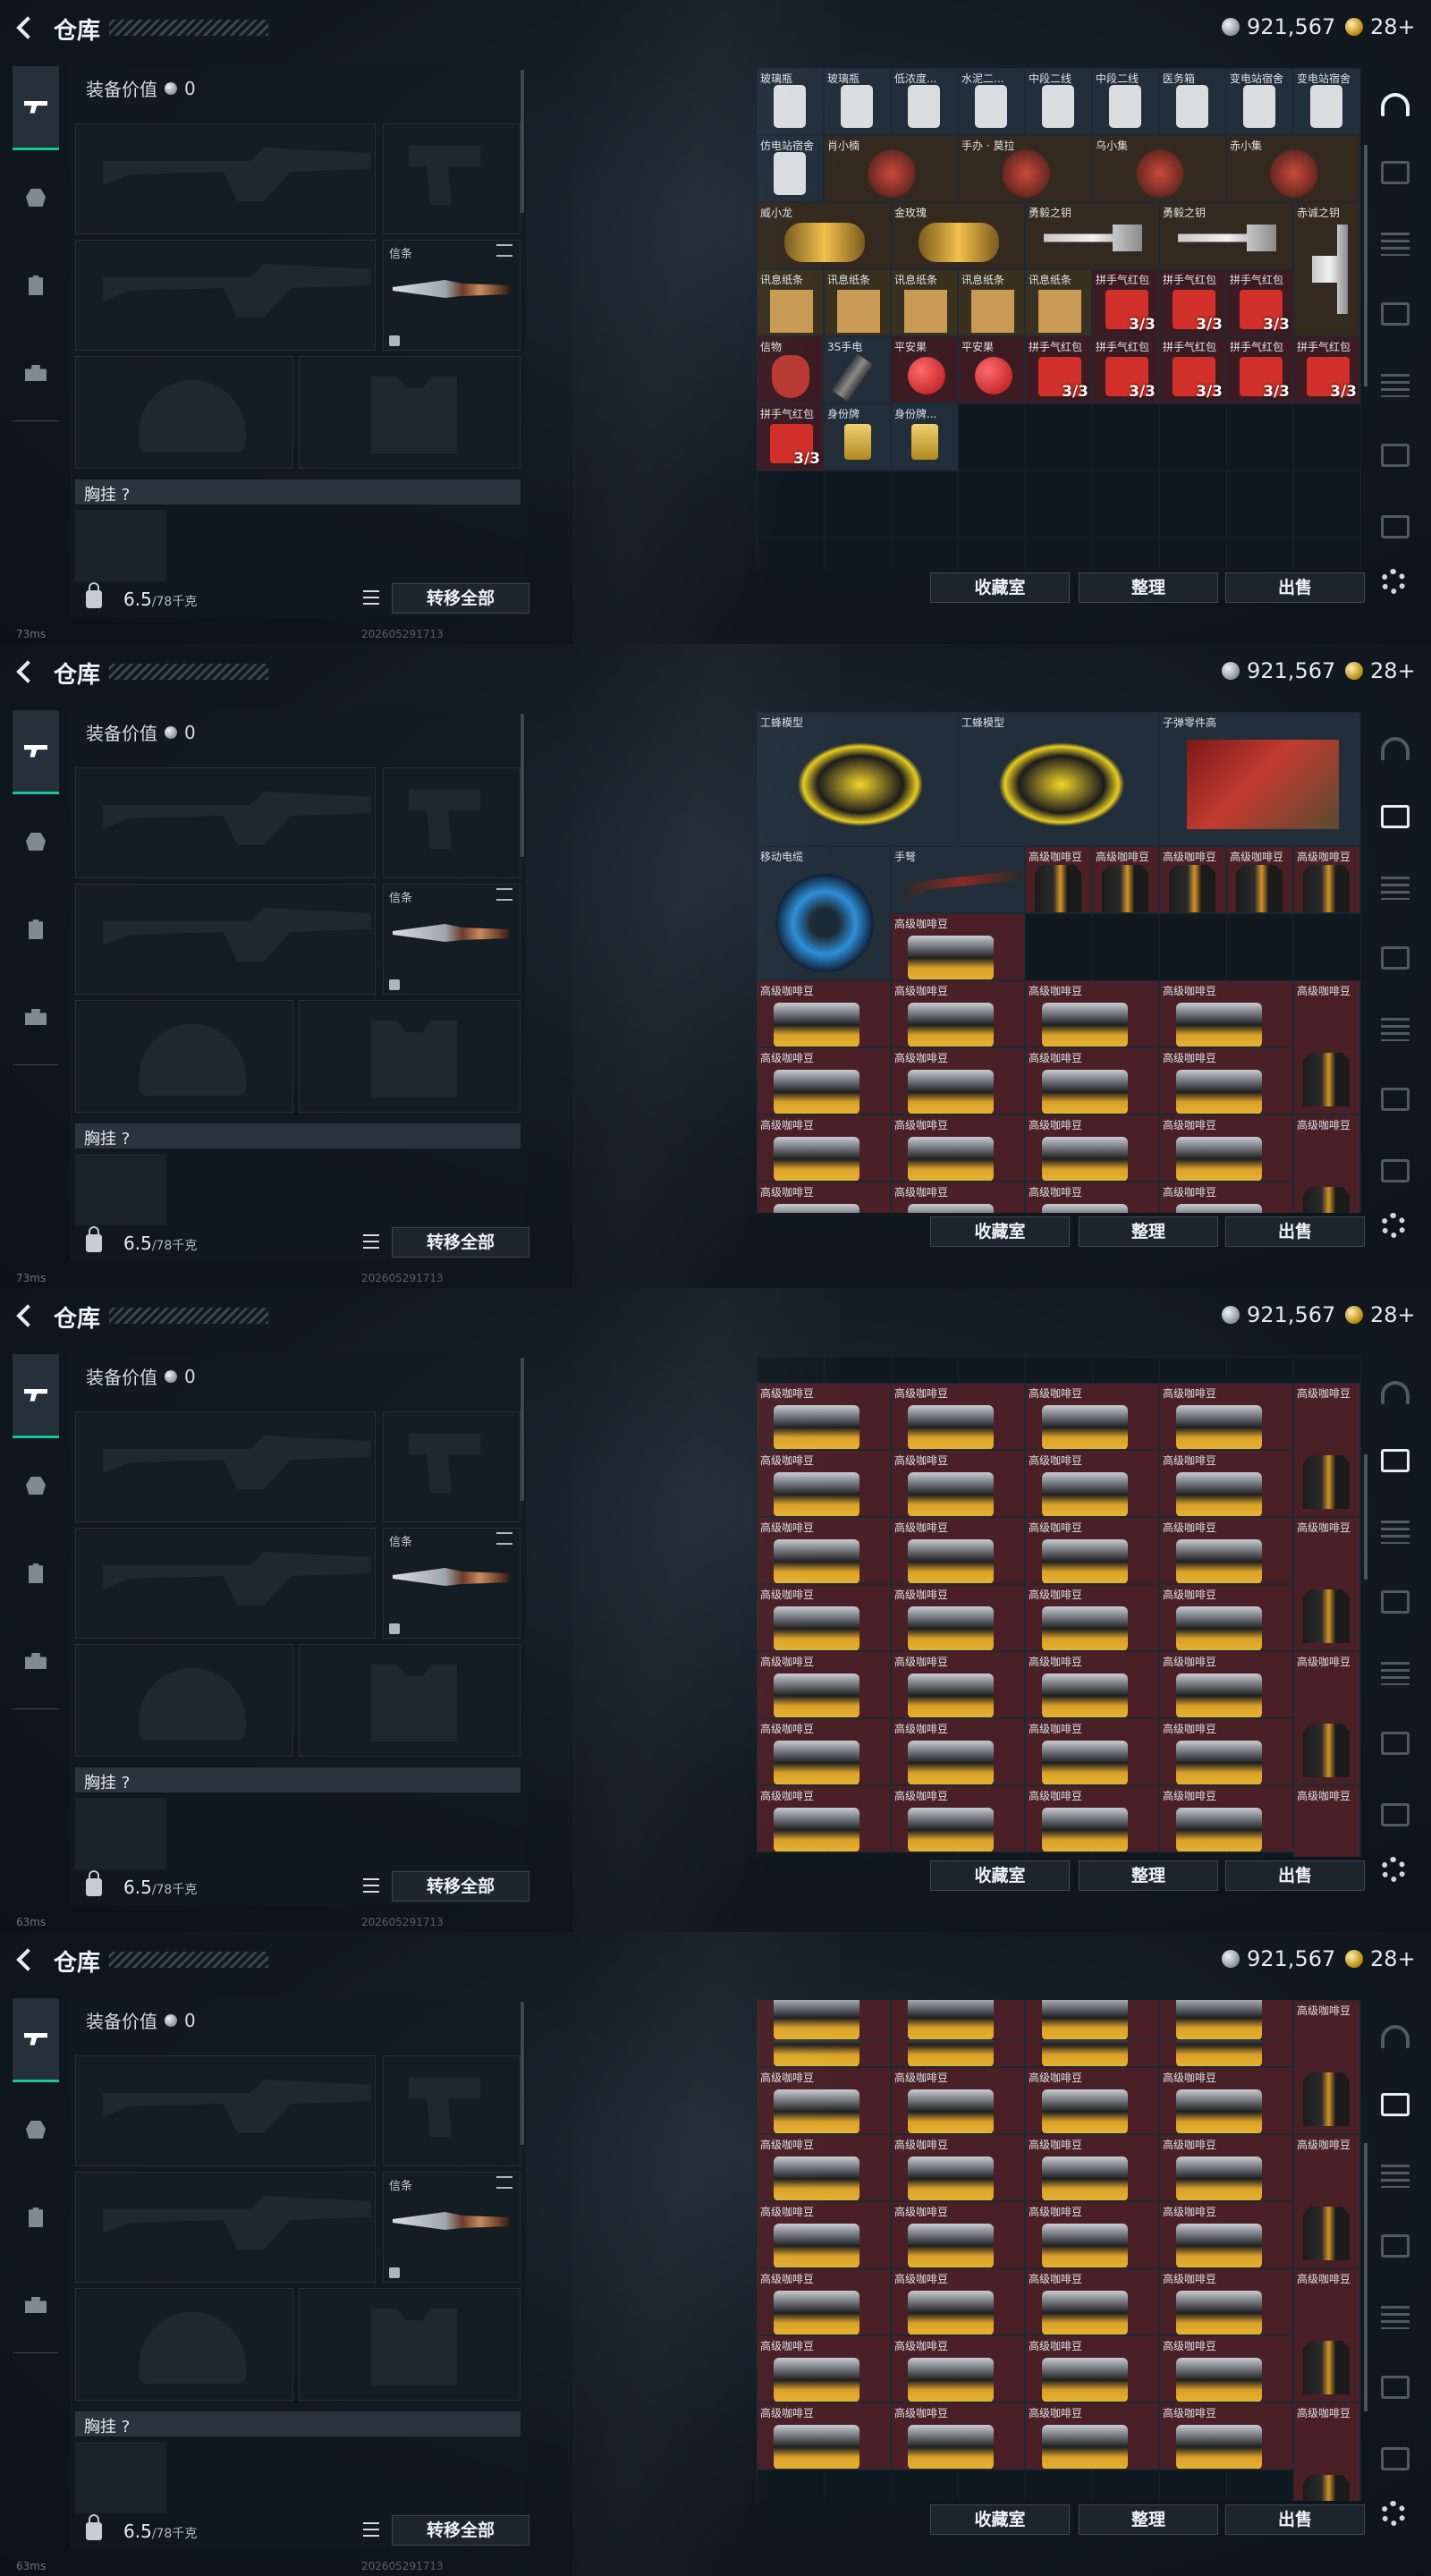 This screenshot has width=1431, height=2576. What do you see at coordinates (858, 779) in the screenshot?
I see `stash-item: 工蜂模型` at bounding box center [858, 779].